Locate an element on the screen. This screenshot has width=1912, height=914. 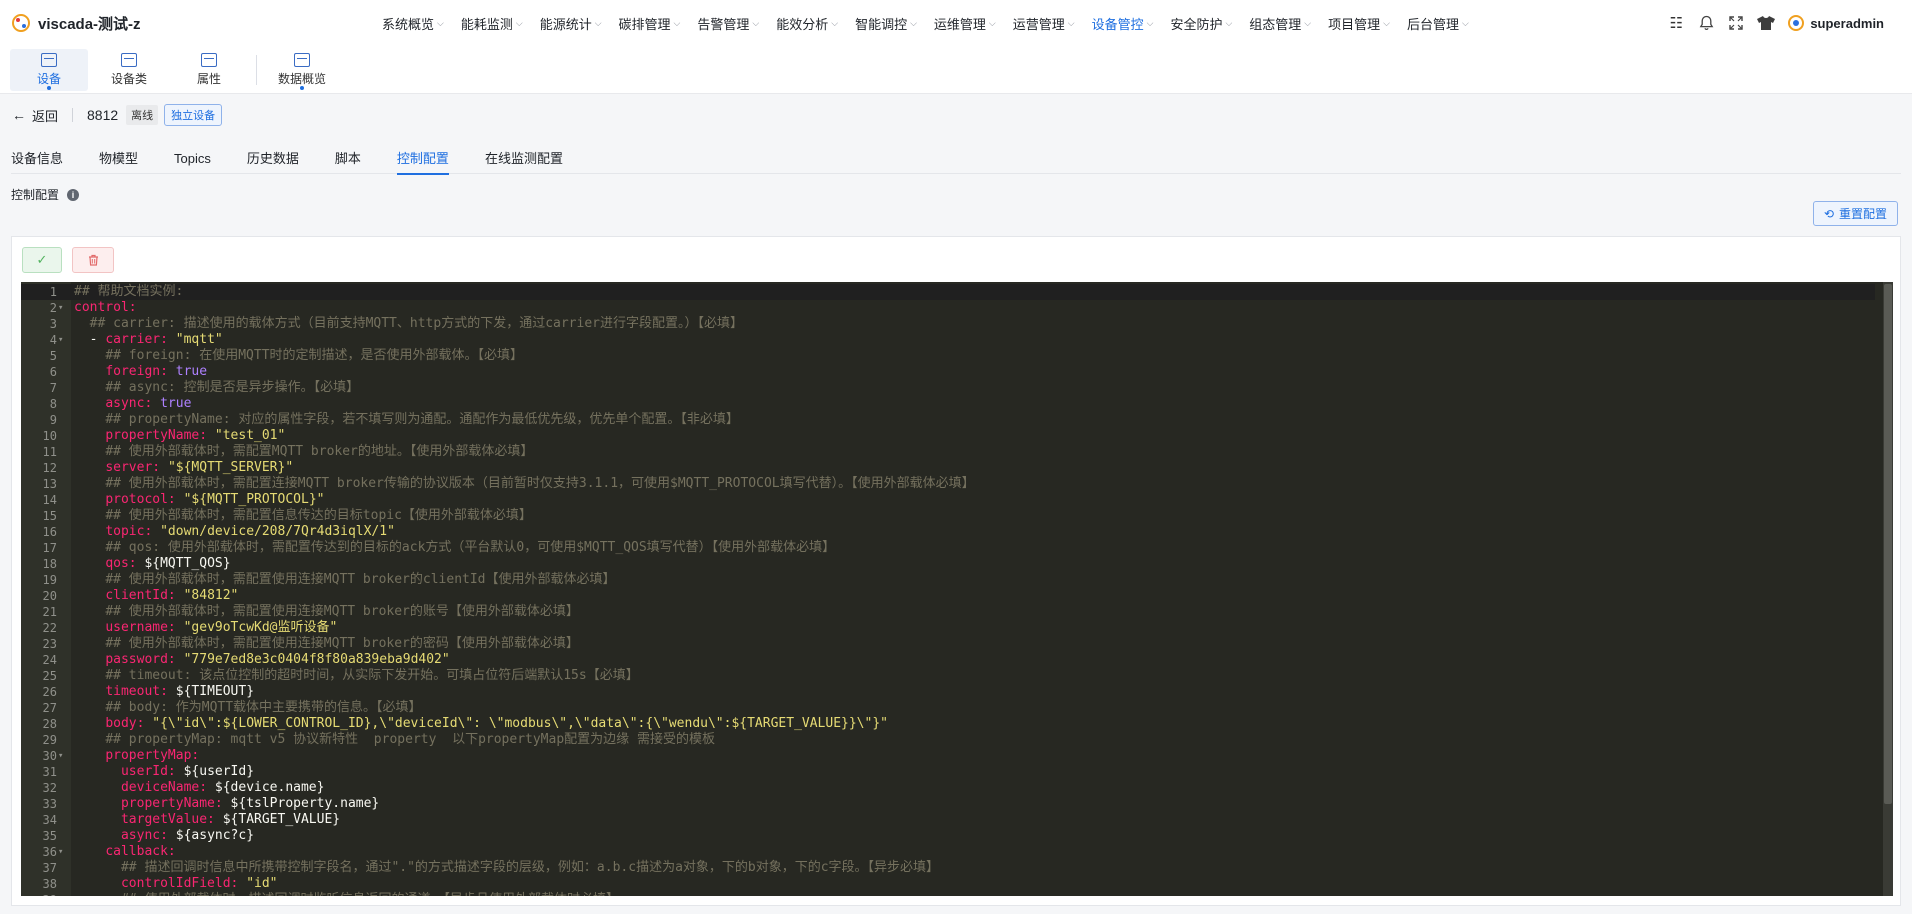
code-line: 26 timeout: ${TIMEOUT} is located at coordinates (948, 692).